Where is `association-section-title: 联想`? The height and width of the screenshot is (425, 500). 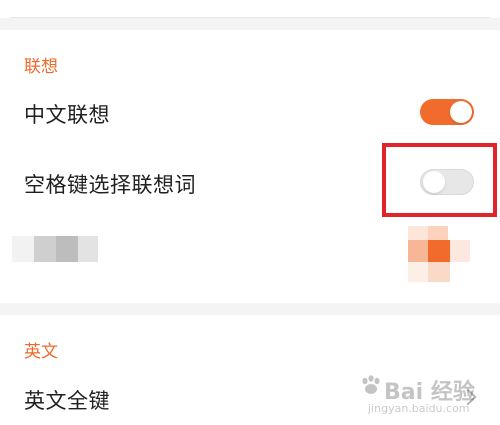
association-section-title: 联想 is located at coordinates (41, 67).